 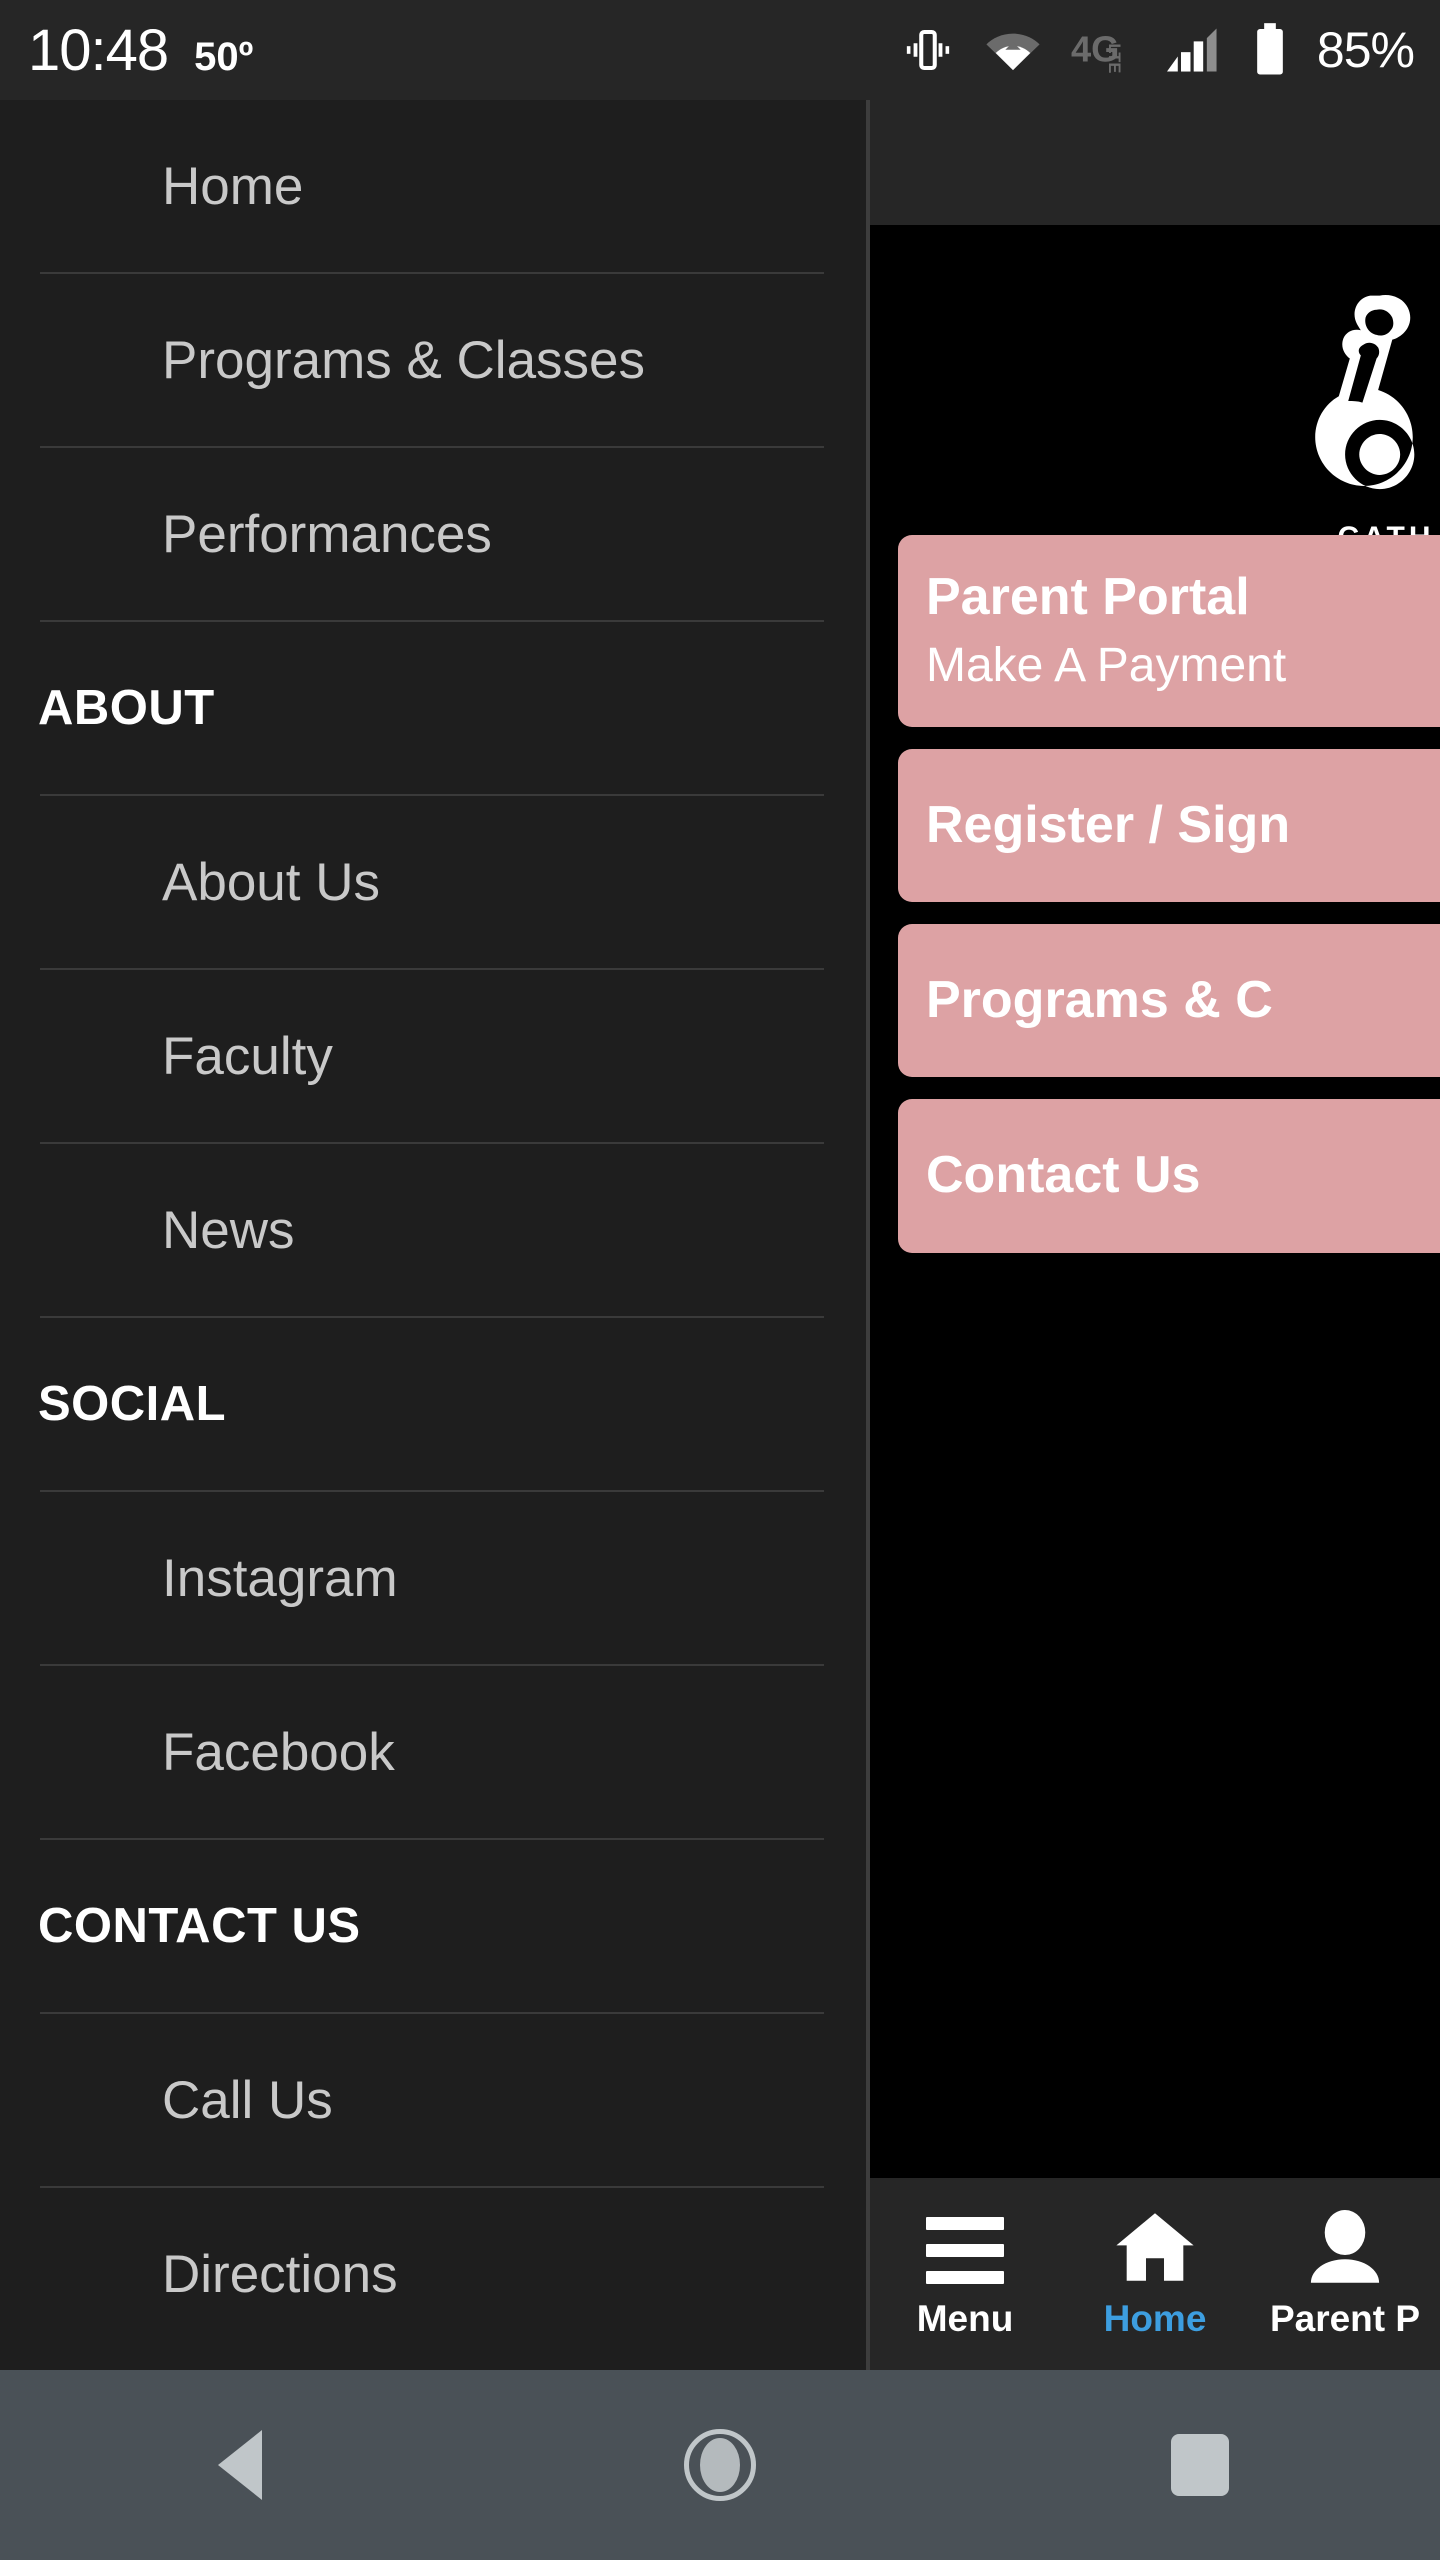 I want to click on drawer-item-facebook: Facebook, so click(x=433, y=1752).